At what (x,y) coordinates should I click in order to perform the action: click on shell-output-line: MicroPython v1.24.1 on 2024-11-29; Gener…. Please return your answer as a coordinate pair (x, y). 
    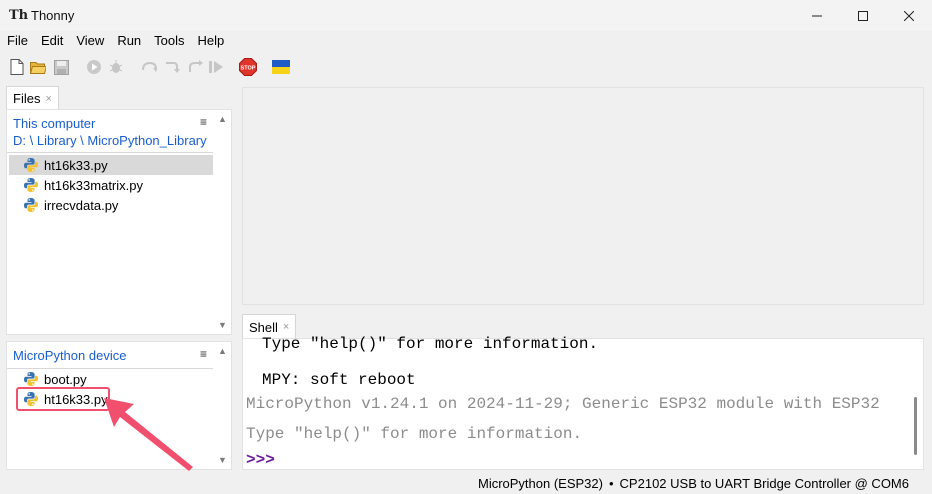
    Looking at the image, I should click on (563, 404).